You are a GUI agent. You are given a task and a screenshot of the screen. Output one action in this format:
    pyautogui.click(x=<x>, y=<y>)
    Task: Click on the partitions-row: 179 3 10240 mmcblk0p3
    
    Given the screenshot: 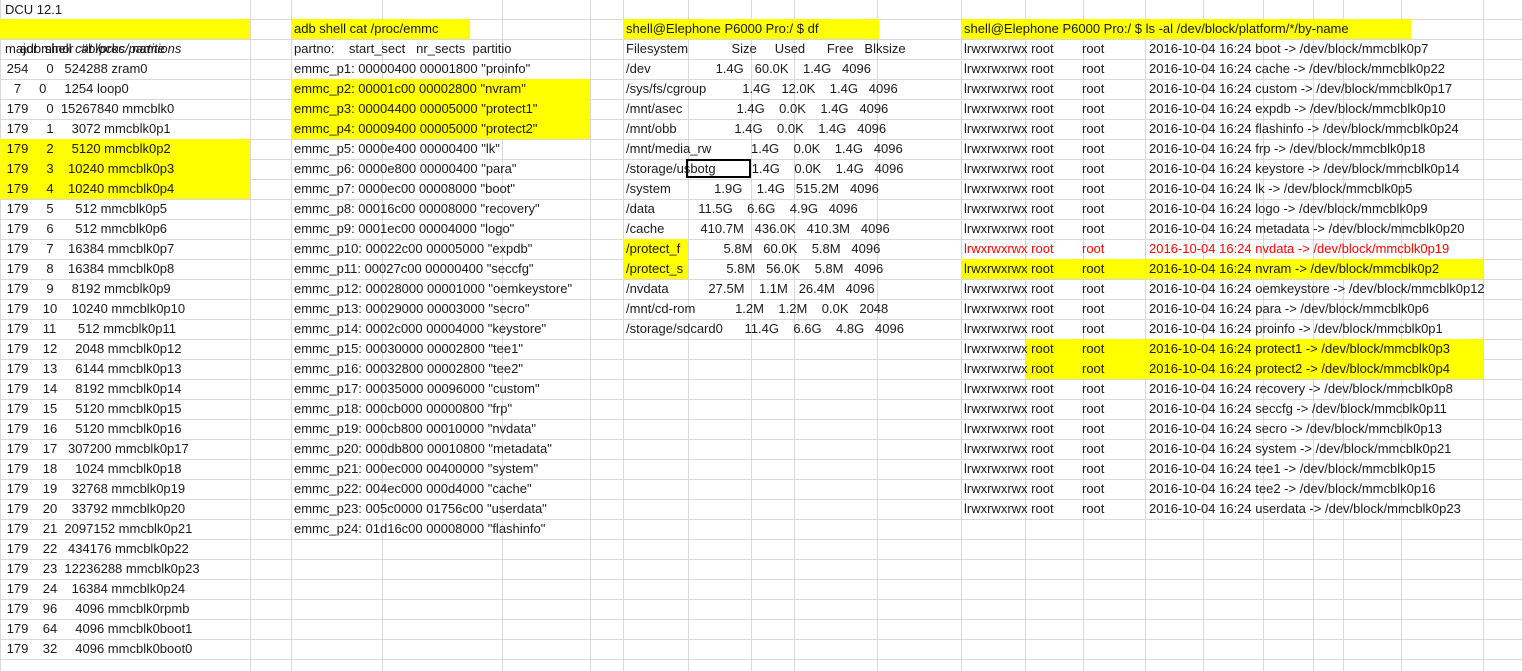 What is the action you would take?
    pyautogui.click(x=89, y=169)
    